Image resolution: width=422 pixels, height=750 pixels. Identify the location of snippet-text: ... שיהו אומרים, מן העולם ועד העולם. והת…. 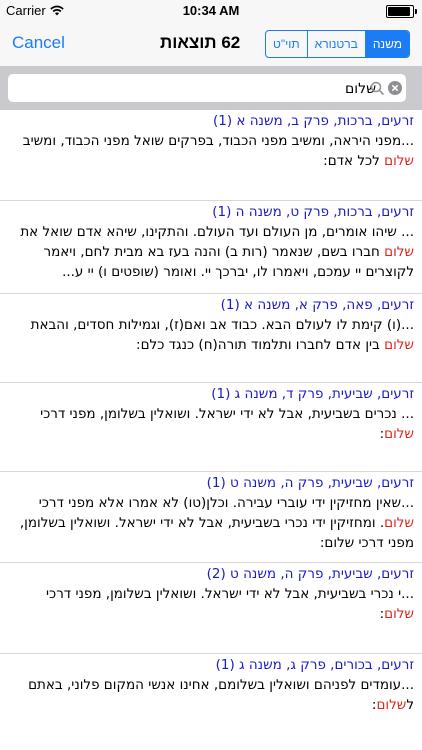
(217, 232).